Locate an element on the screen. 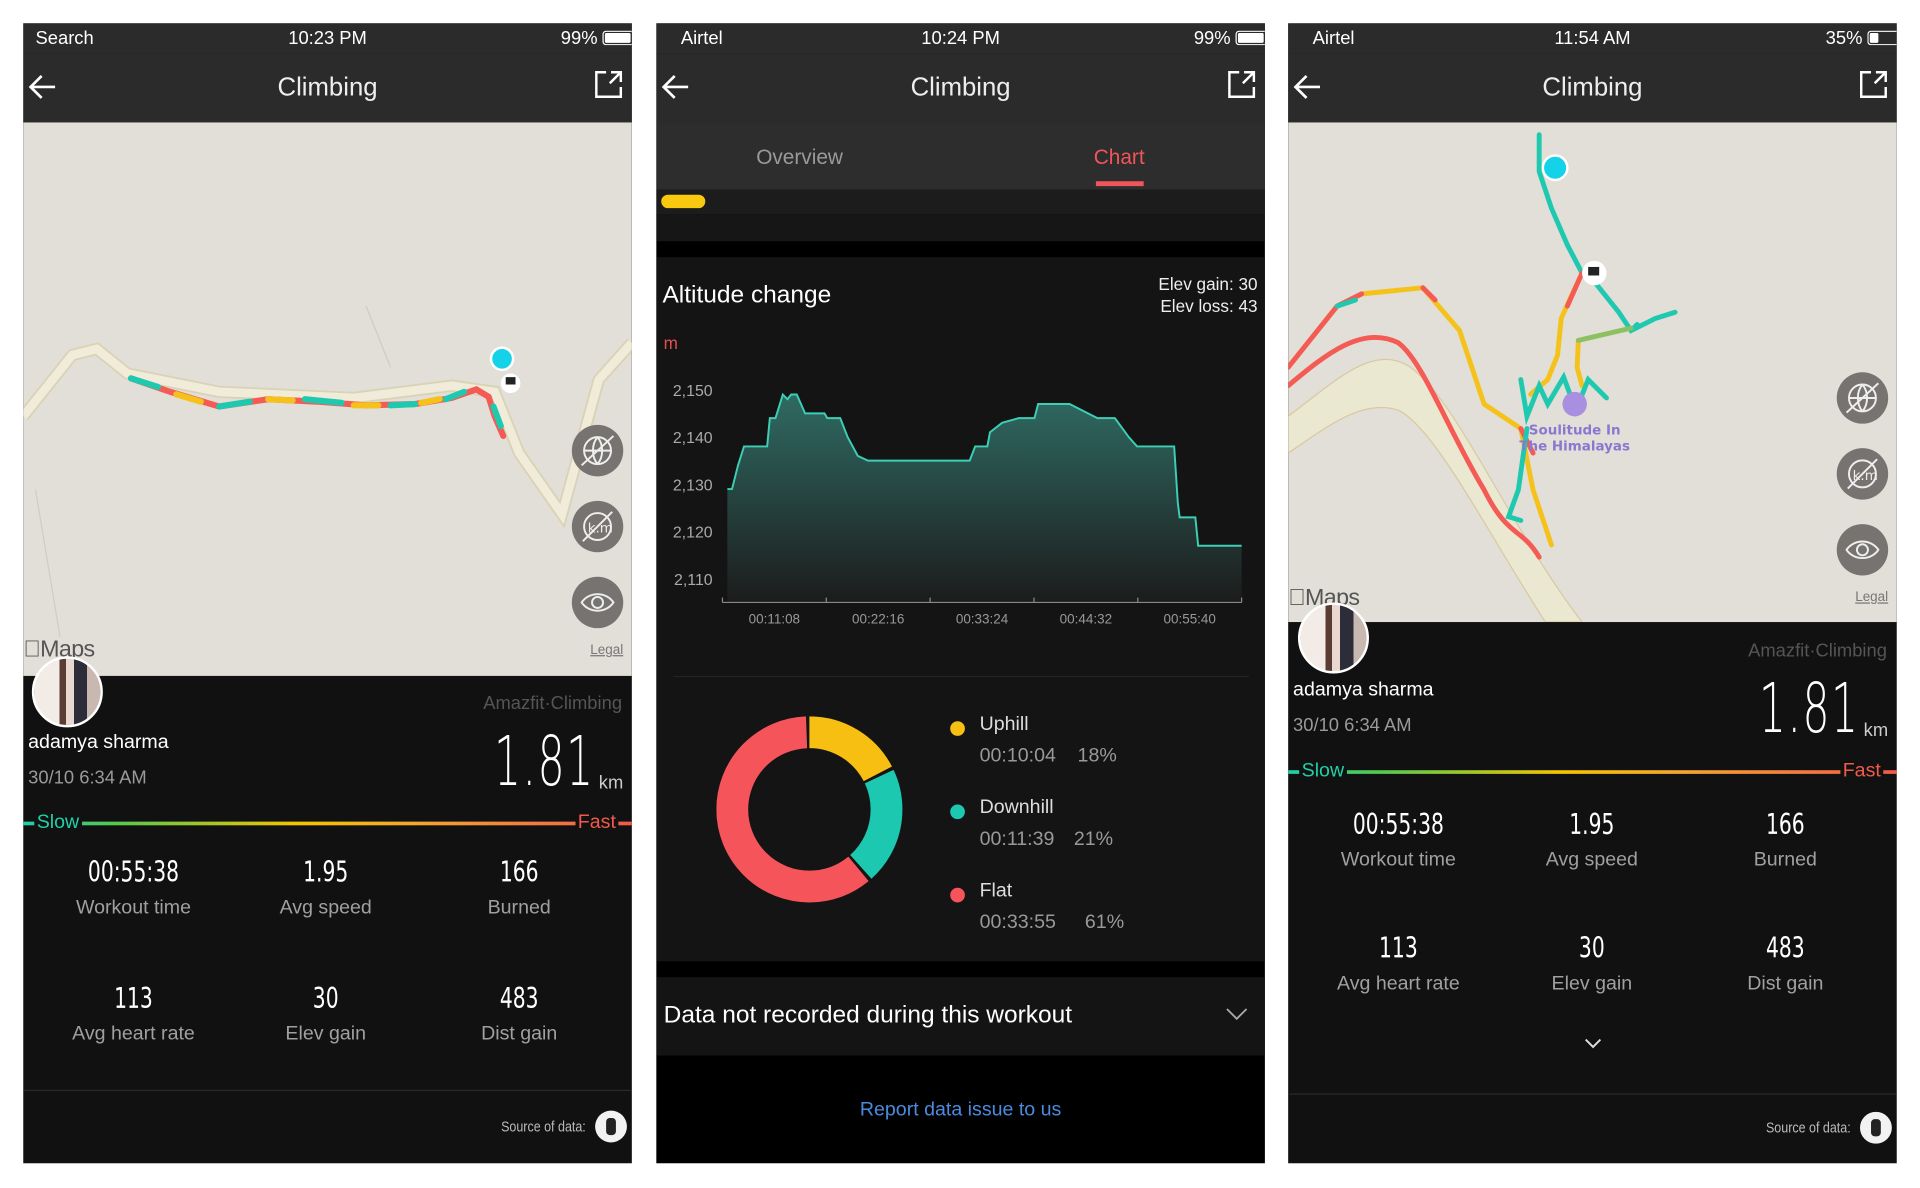 The width and height of the screenshot is (1920, 1188). status-bar: Search 10:23 PM 99% is located at coordinates (327, 38).